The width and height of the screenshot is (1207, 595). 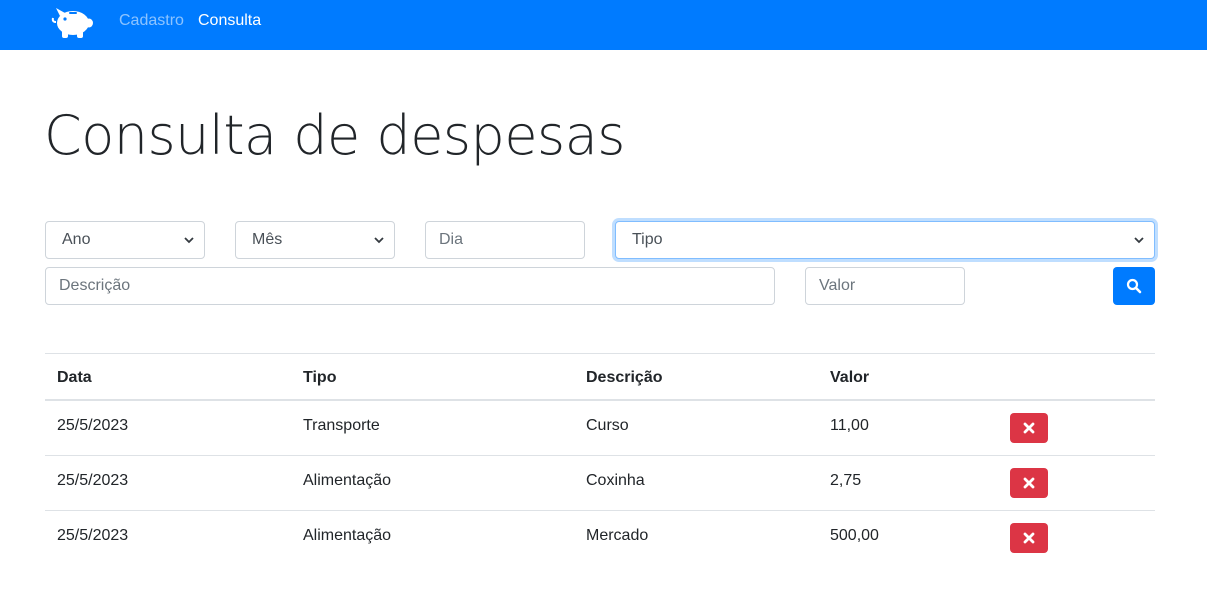 I want to click on header-data: Data, so click(x=74, y=377).